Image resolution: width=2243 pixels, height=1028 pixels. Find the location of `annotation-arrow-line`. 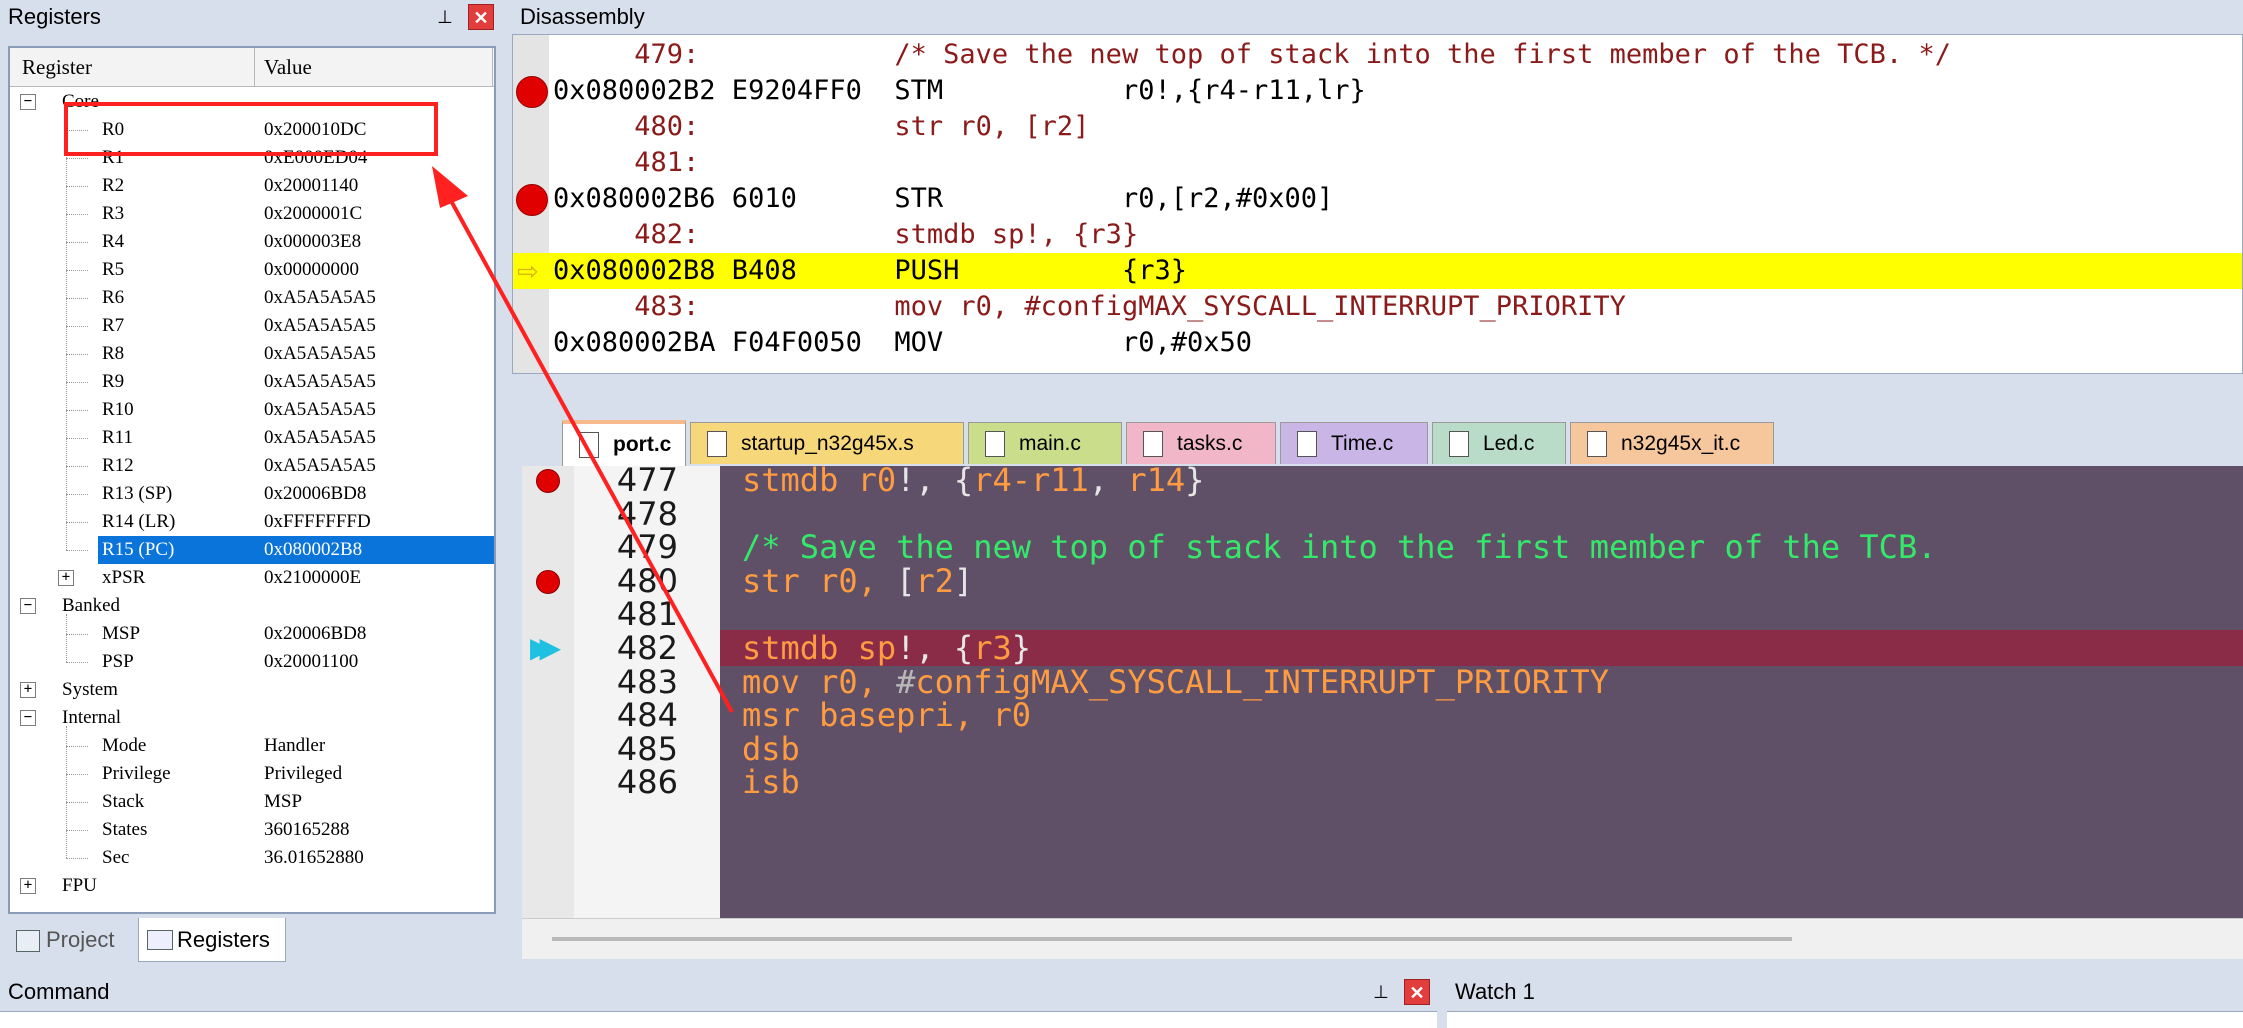

annotation-arrow-line is located at coordinates (588, 450).